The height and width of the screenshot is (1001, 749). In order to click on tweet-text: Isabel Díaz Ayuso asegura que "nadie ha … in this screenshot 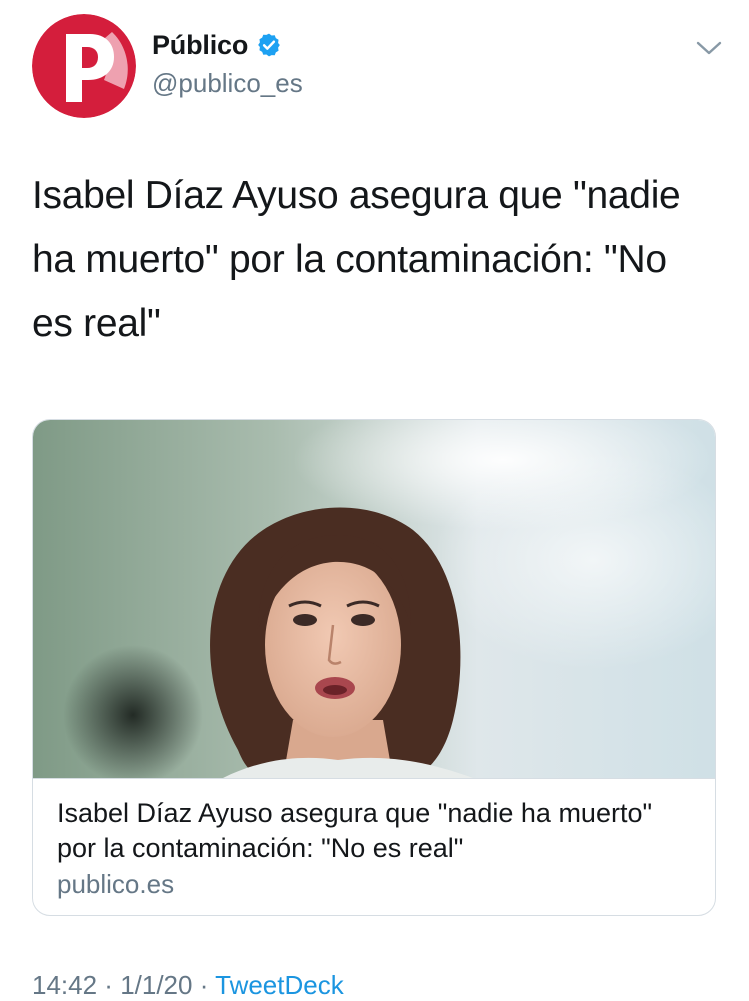, I will do `click(356, 259)`.